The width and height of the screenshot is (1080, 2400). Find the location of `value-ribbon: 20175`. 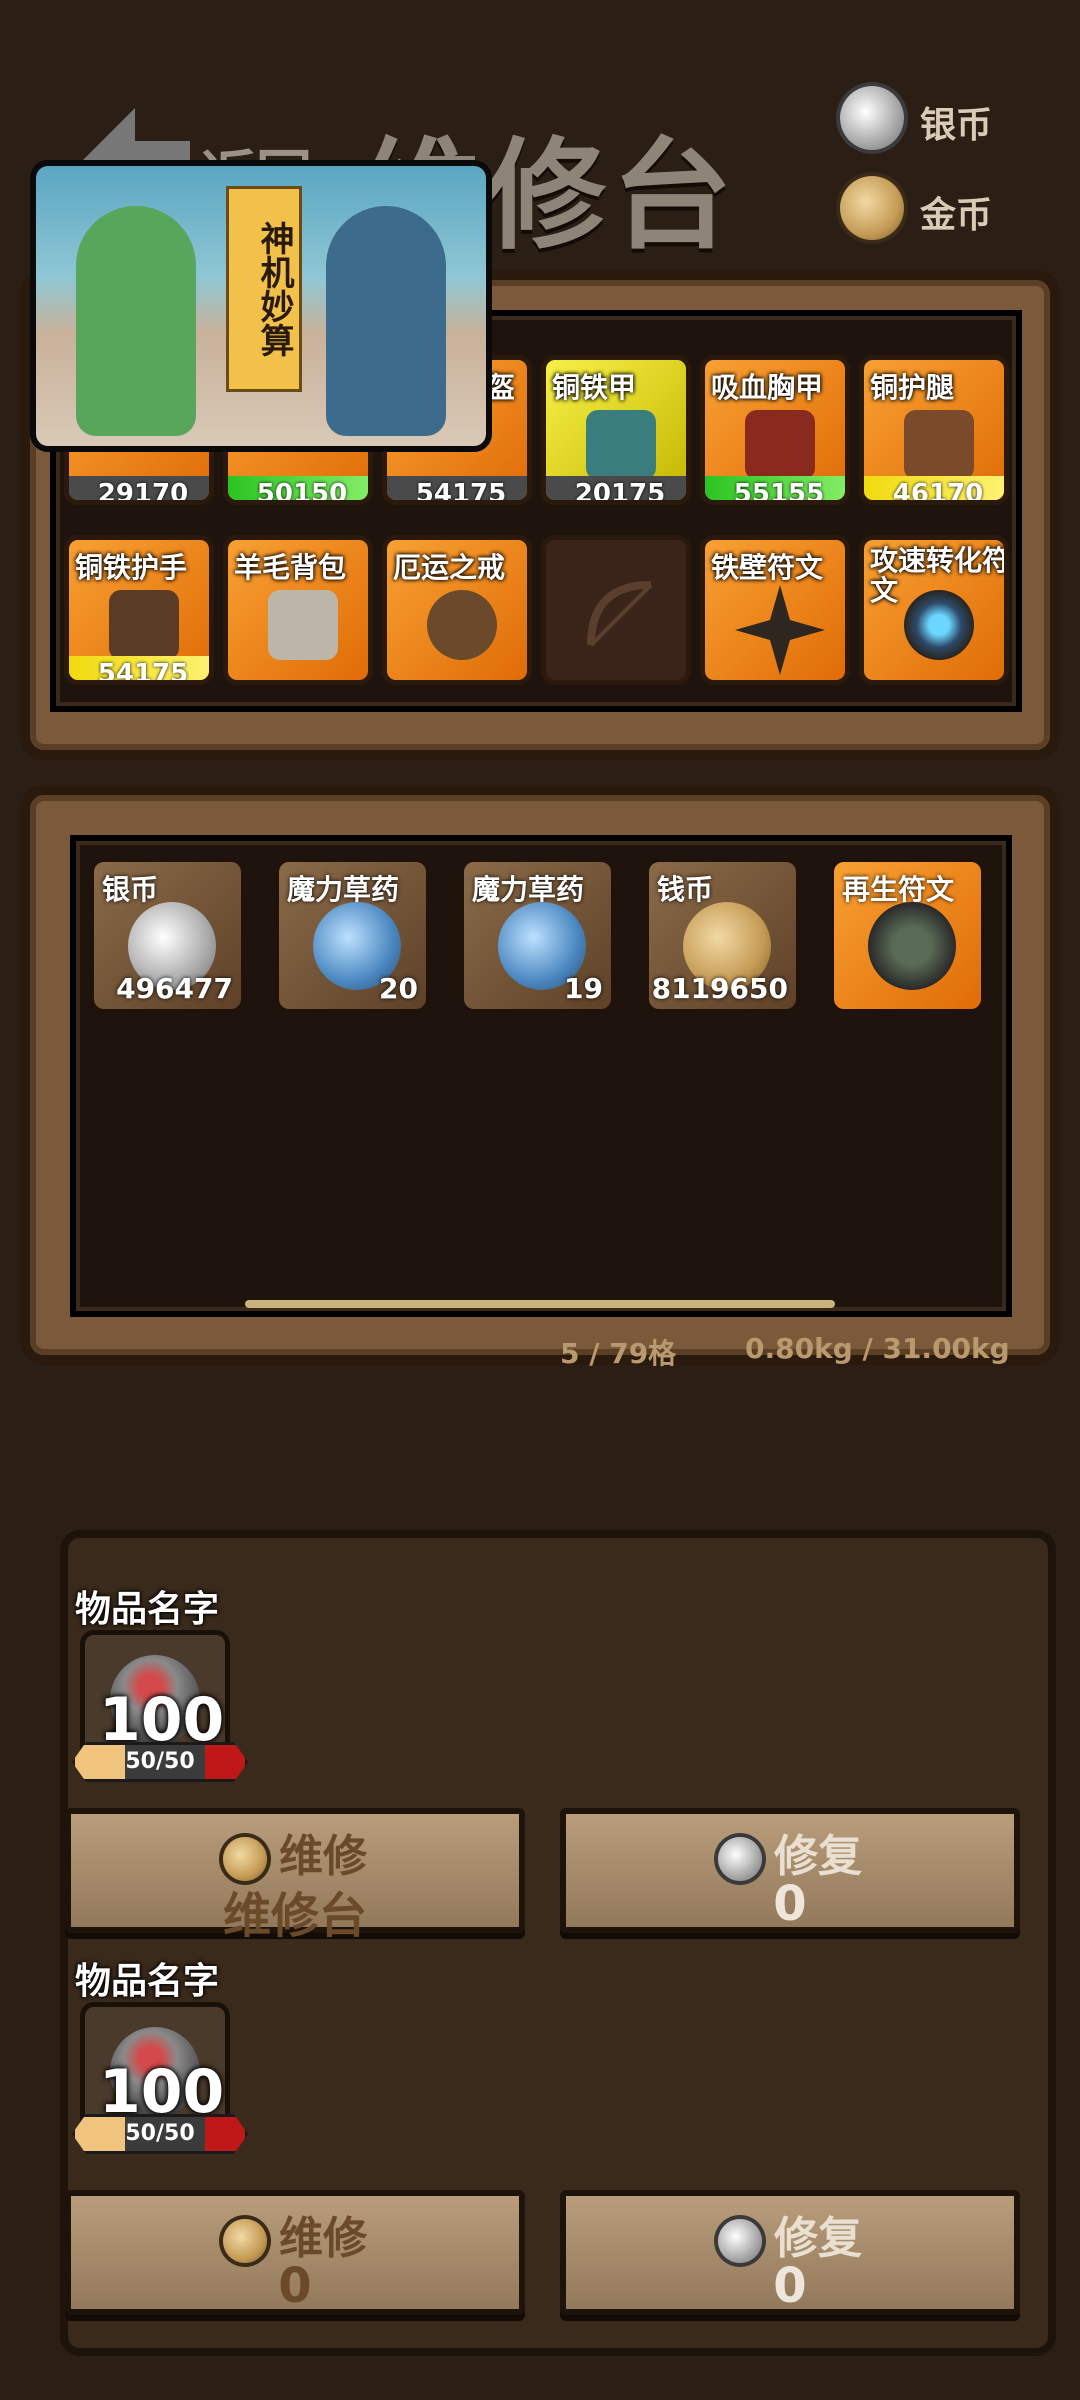

value-ribbon: 20175 is located at coordinates (616, 488).